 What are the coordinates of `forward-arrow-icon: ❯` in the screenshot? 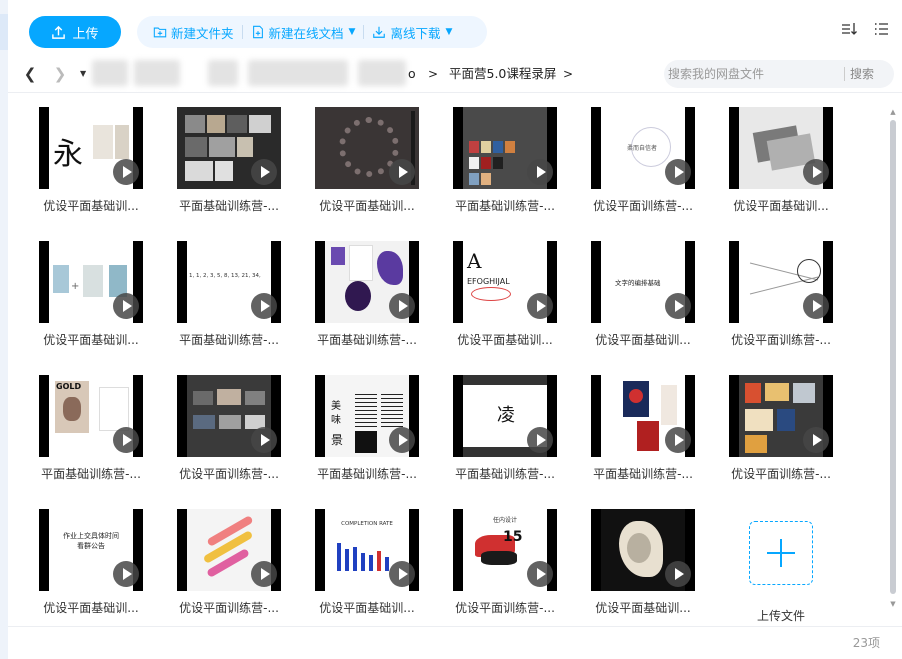 It's located at (60, 74).